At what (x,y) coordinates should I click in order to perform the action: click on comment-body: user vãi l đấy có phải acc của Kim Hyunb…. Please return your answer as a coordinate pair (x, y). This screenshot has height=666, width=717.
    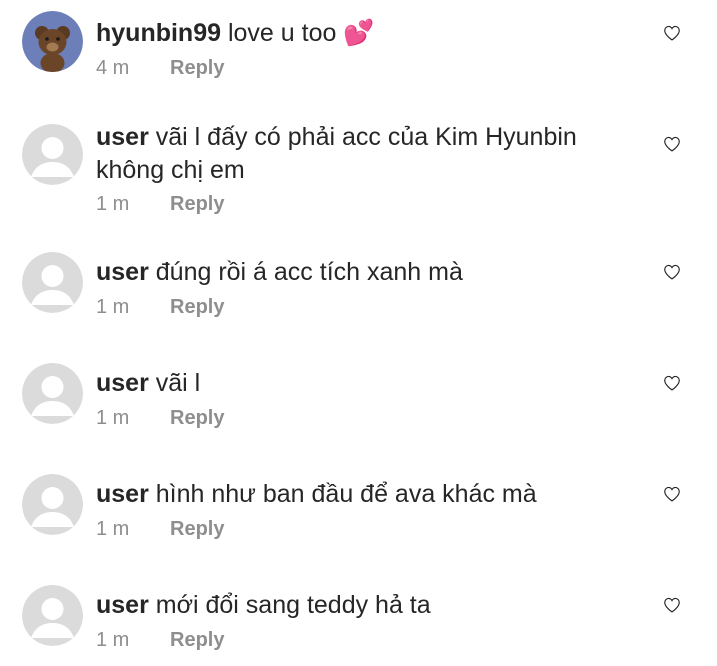
    Looking at the image, I should click on (368, 154).